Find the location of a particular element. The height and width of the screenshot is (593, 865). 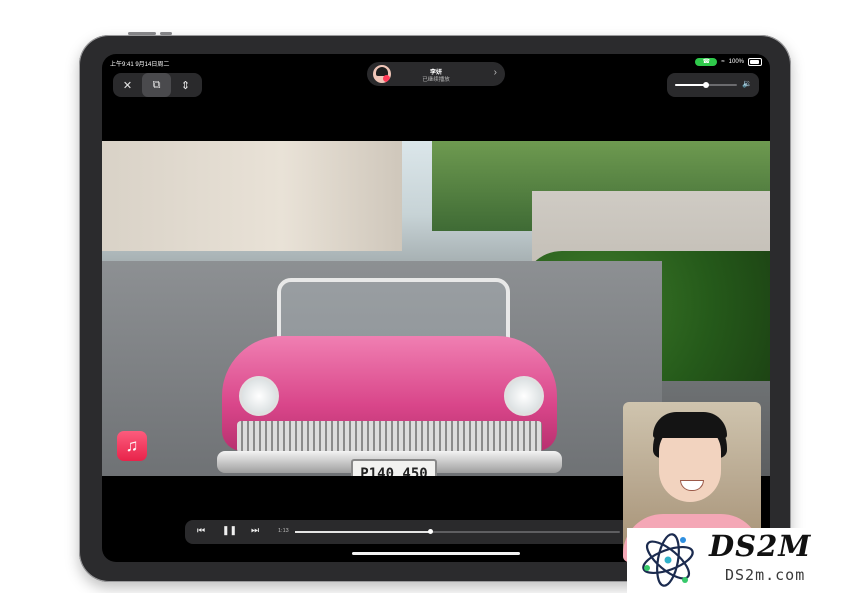

picture-in-picture-icon: ⧉ is located at coordinates (156, 85).